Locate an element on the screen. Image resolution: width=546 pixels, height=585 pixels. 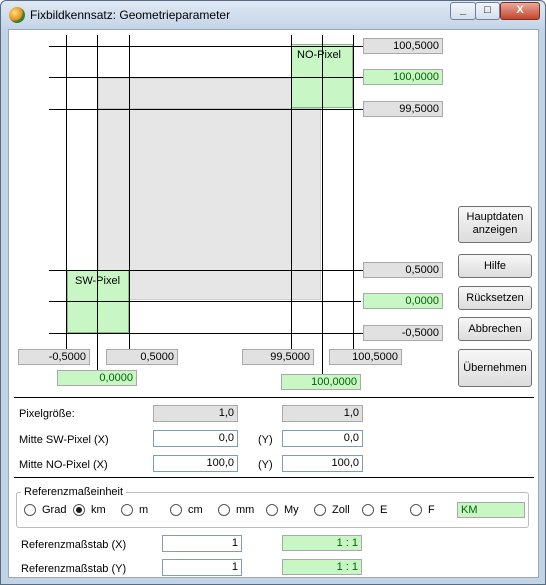
y-top-center-value: 100,0000 is located at coordinates (403, 77).